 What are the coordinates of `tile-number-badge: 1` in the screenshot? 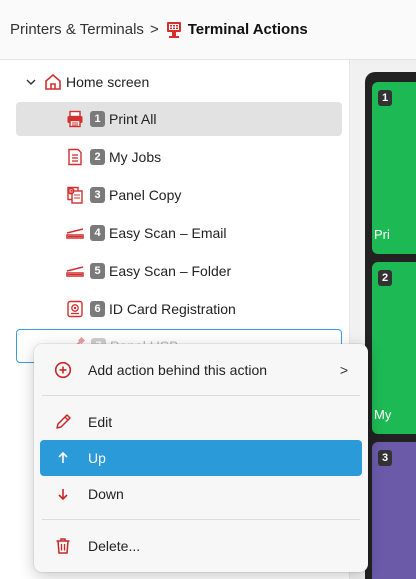 It's located at (385, 98).